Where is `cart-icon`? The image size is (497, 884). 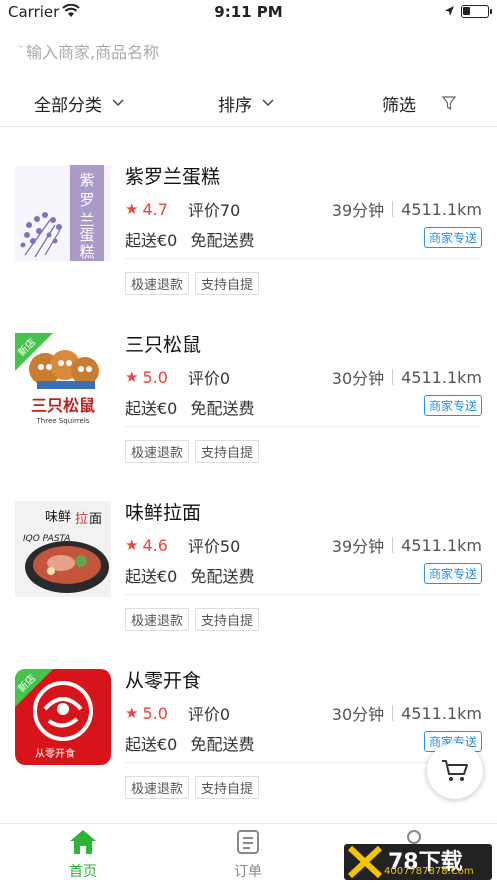
cart-icon is located at coordinates (455, 770).